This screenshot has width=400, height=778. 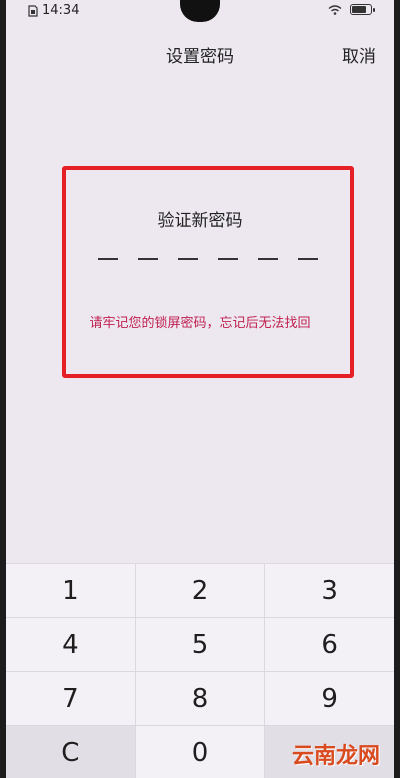 I want to click on watermark-logo: 云南龙网, so click(x=335, y=756).